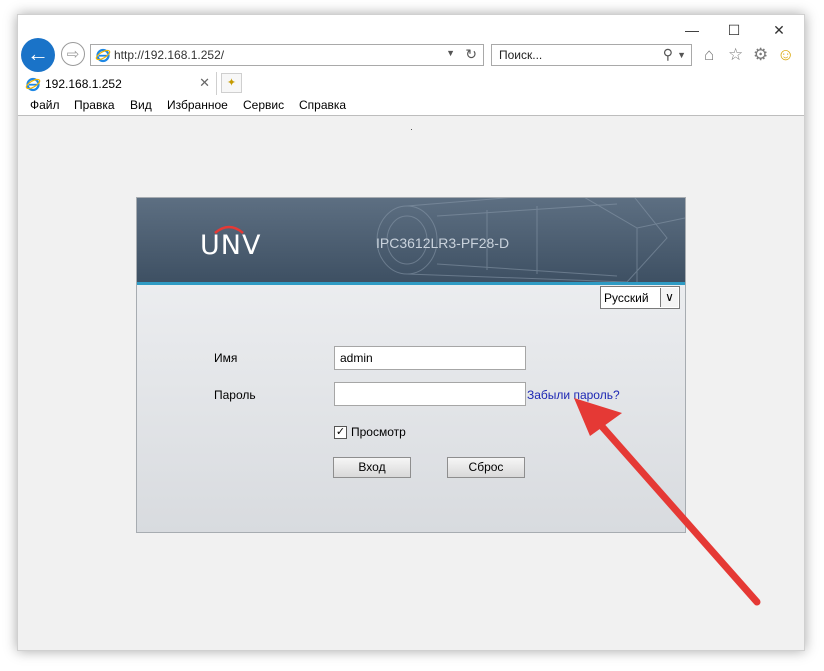  Describe the element at coordinates (677, 512) in the screenshot. I see `annotation-arrow-shaft` at that location.